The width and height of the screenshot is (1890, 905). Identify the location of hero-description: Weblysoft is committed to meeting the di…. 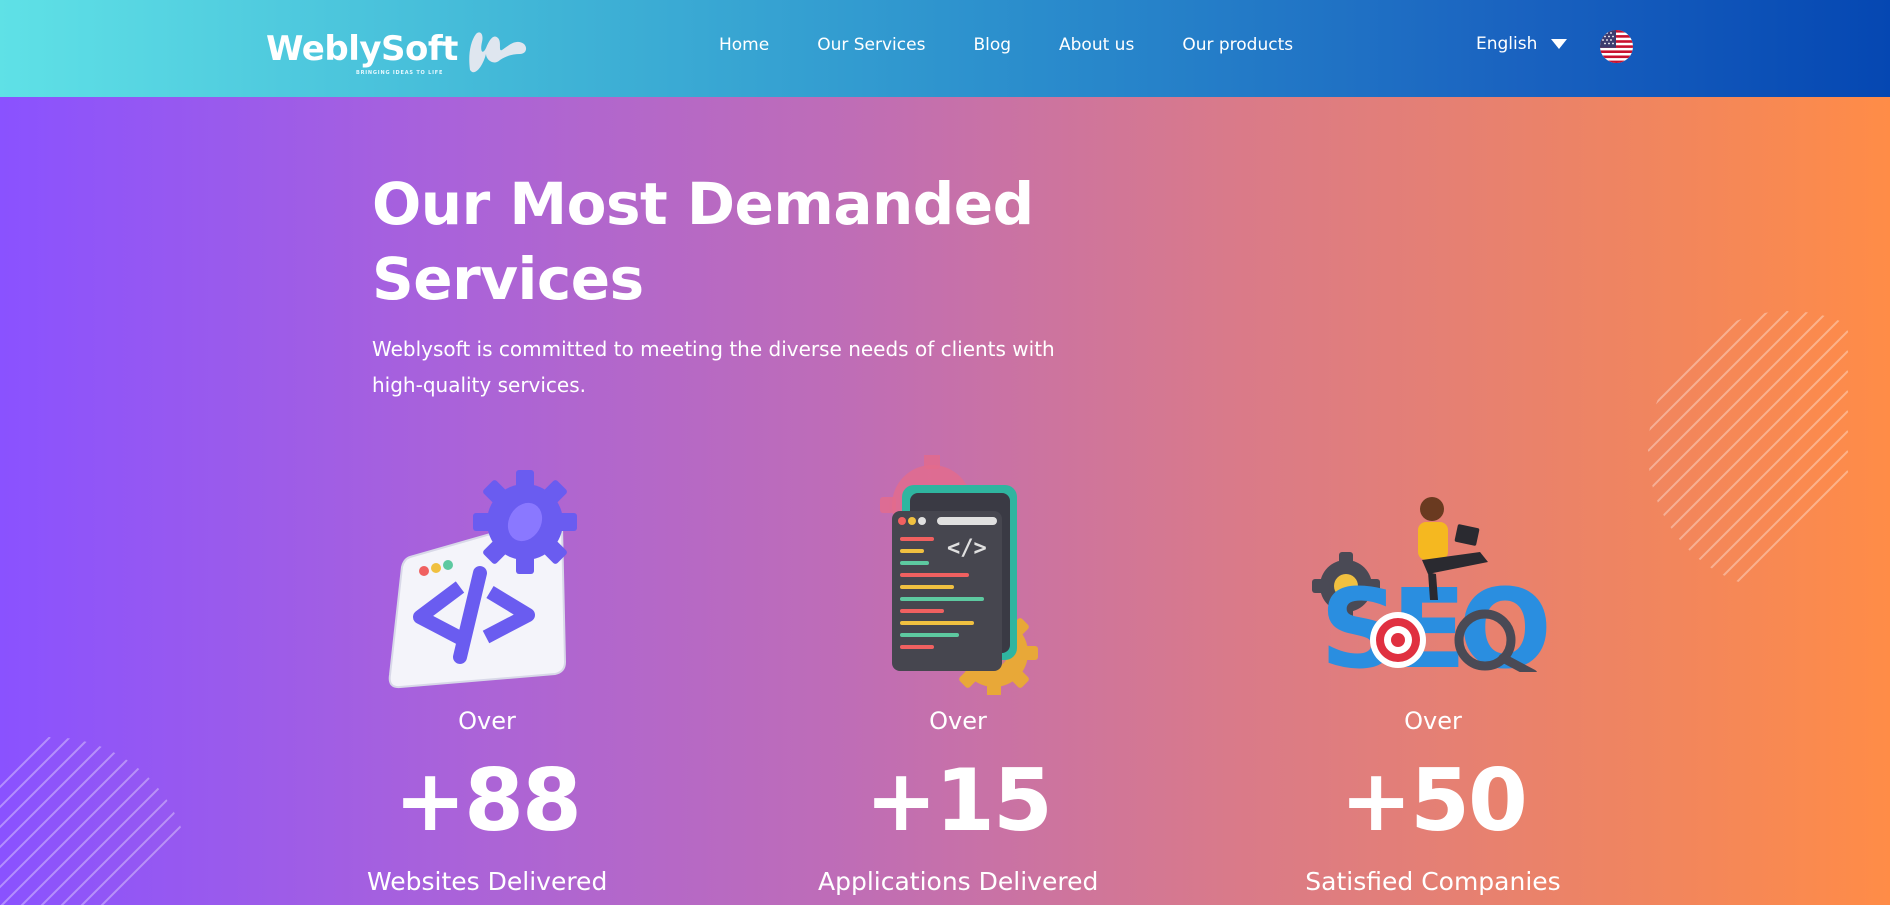
(713, 367).